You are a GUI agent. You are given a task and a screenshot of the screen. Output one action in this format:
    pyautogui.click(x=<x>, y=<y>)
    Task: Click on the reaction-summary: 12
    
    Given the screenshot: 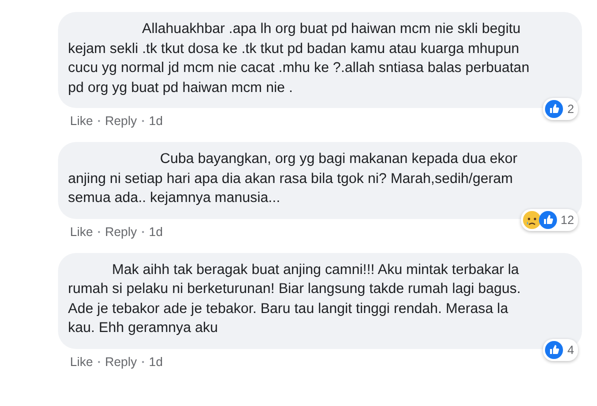 What is the action you would take?
    pyautogui.click(x=549, y=219)
    